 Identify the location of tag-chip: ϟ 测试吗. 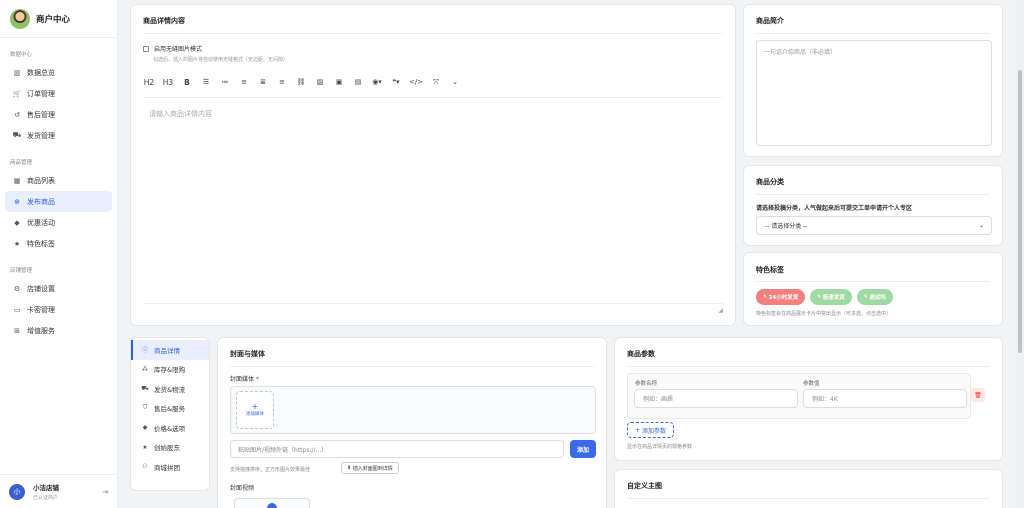
(874, 297).